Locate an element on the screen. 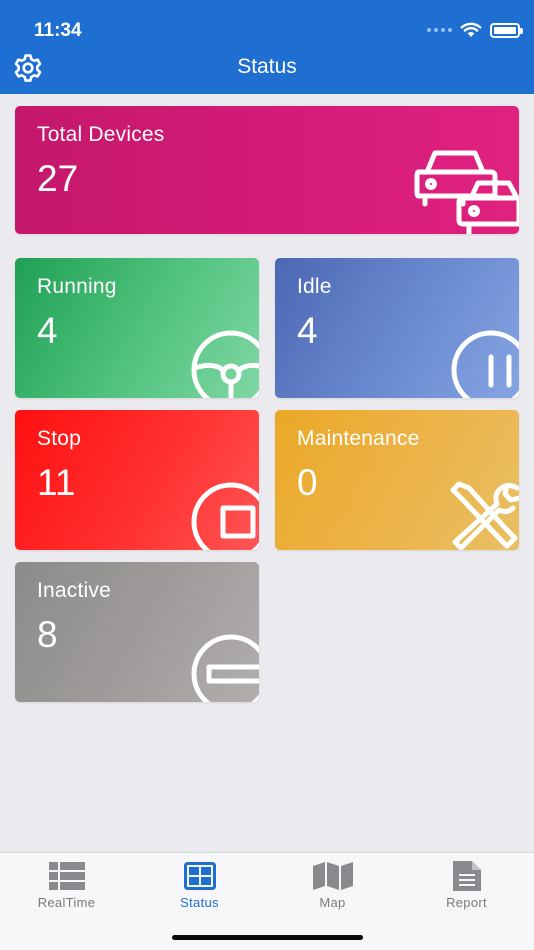 The image size is (534, 950). map-icon is located at coordinates (332, 876).